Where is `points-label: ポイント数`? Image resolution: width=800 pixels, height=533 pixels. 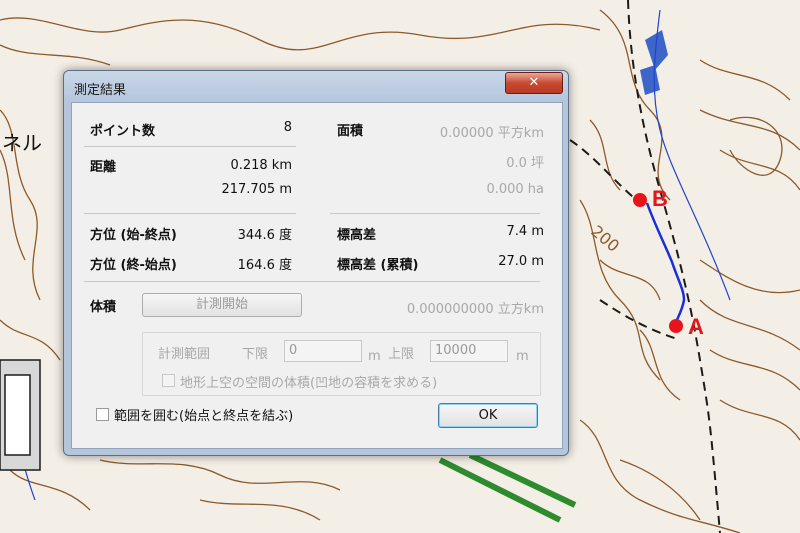
points-label: ポイント数 is located at coordinates (123, 131).